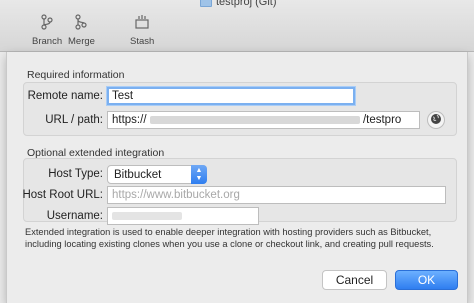  I want to click on redacted-username, so click(147, 215).